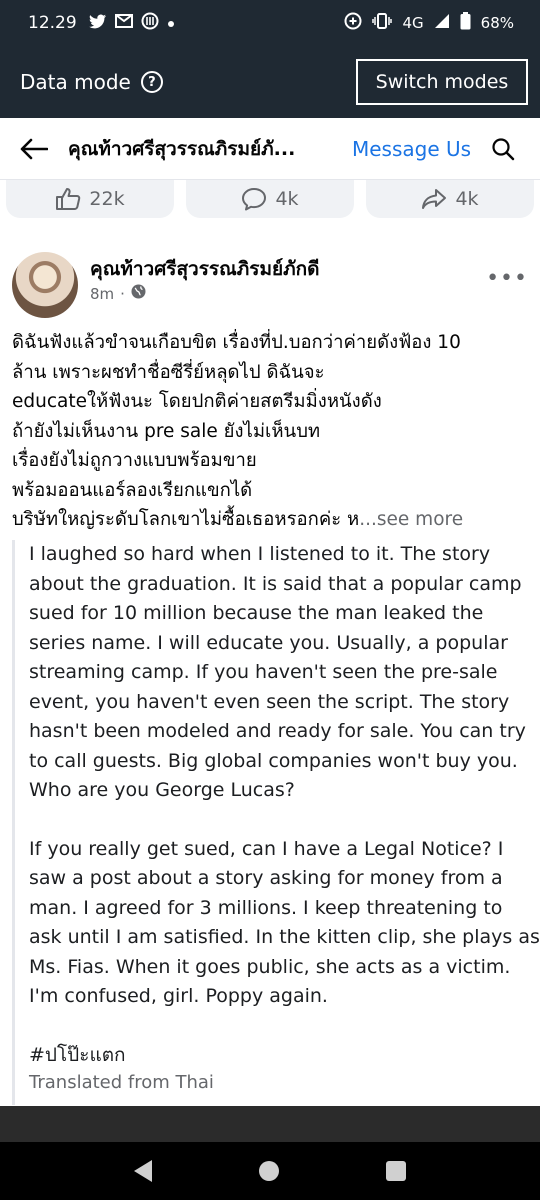  Describe the element at coordinates (68, 199) in the screenshot. I see `thumbs-up-icon` at that location.